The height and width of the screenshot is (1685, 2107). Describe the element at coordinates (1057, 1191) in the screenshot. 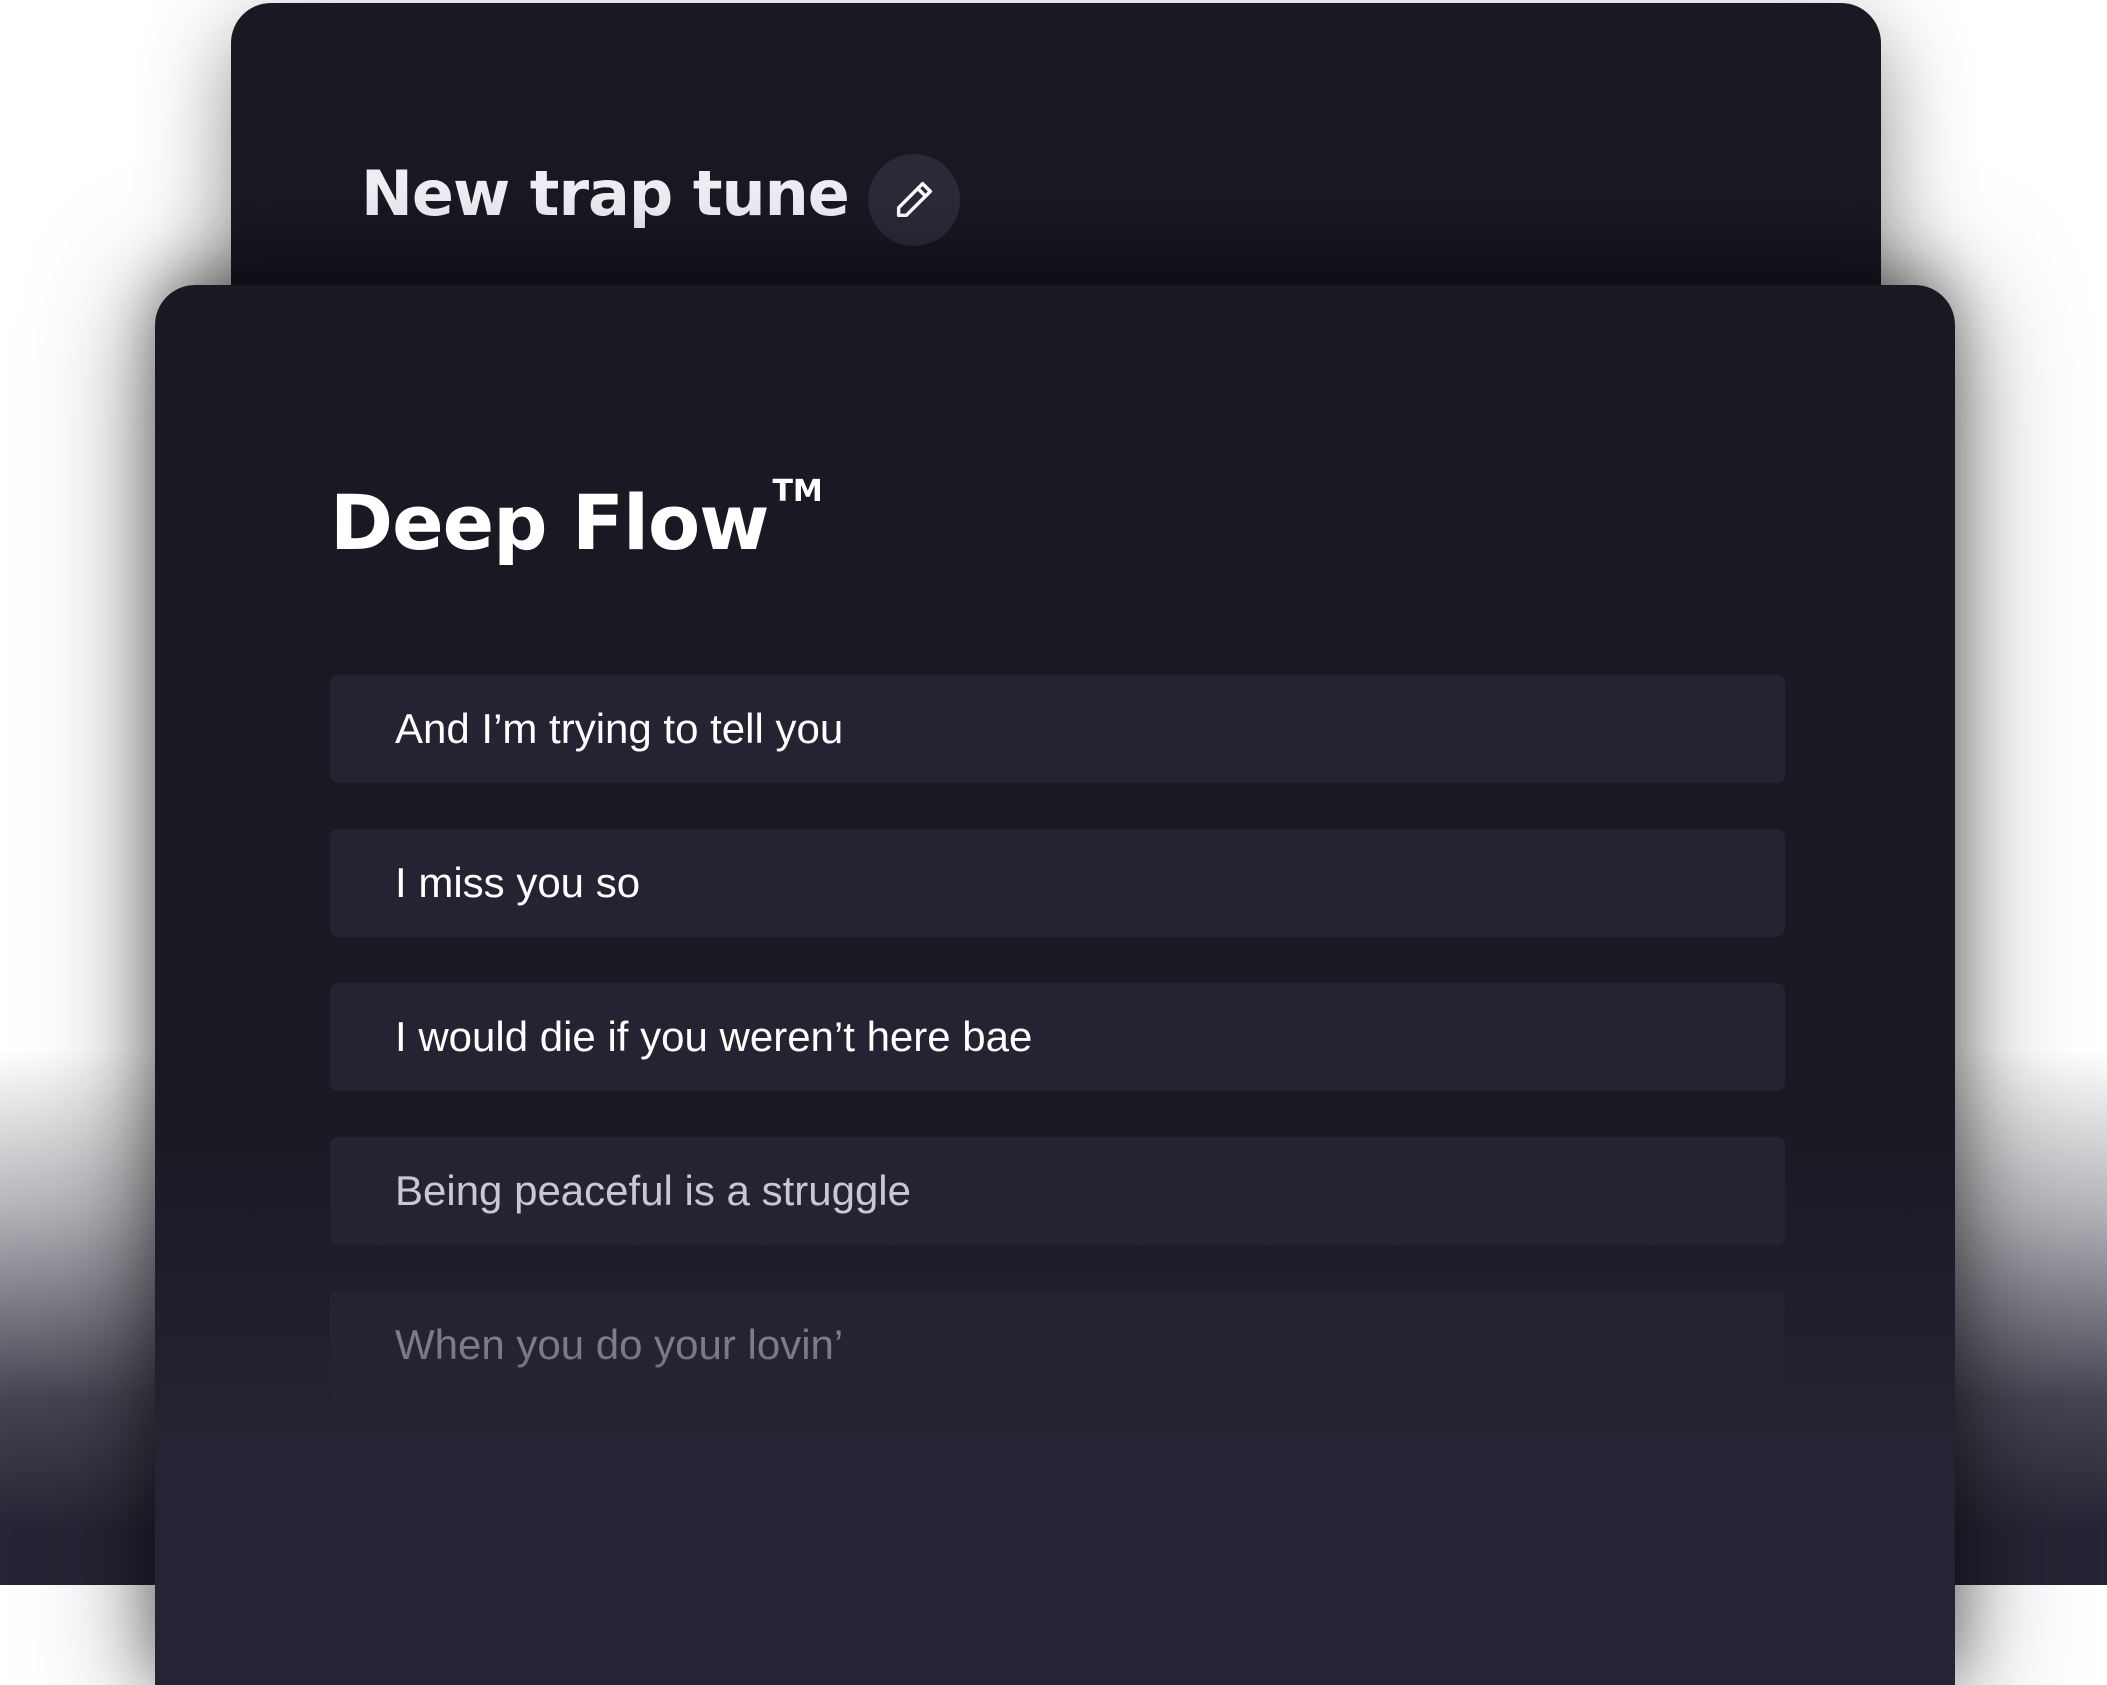

I see `lyric-line: Being peaceful is a struggle` at that location.